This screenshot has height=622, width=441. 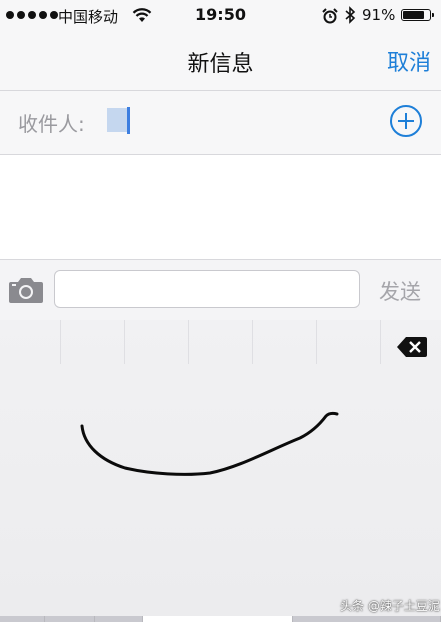 What do you see at coordinates (209, 443) in the screenshot?
I see `handwritten-stroke` at bounding box center [209, 443].